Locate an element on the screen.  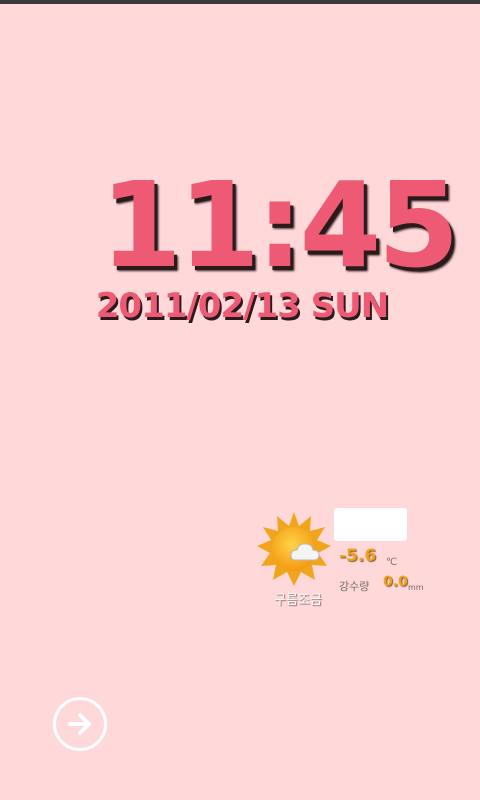
unlock-button is located at coordinates (80, 724).